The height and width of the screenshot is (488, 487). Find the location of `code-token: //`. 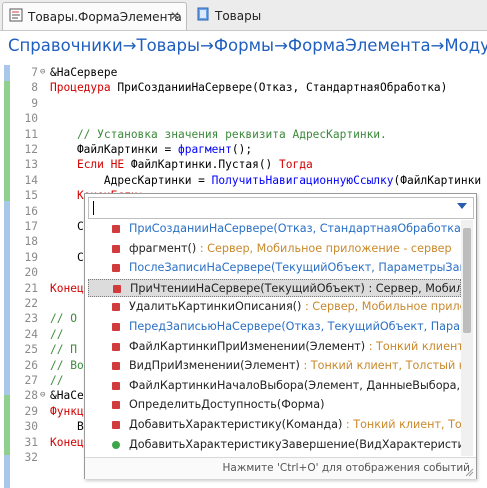

code-token: // is located at coordinates (57, 380).